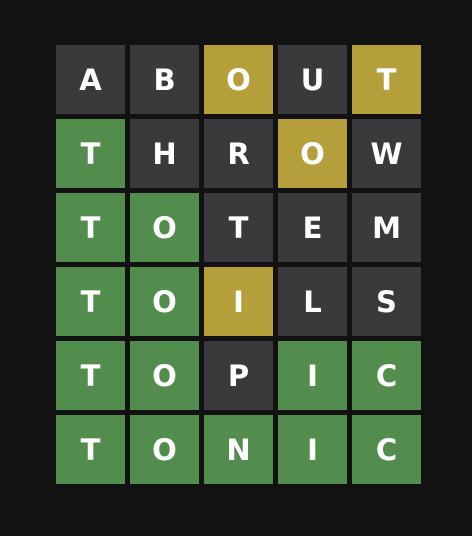 Image resolution: width=472 pixels, height=536 pixels. What do you see at coordinates (90, 79) in the screenshot?
I see `letter-tile: A` at bounding box center [90, 79].